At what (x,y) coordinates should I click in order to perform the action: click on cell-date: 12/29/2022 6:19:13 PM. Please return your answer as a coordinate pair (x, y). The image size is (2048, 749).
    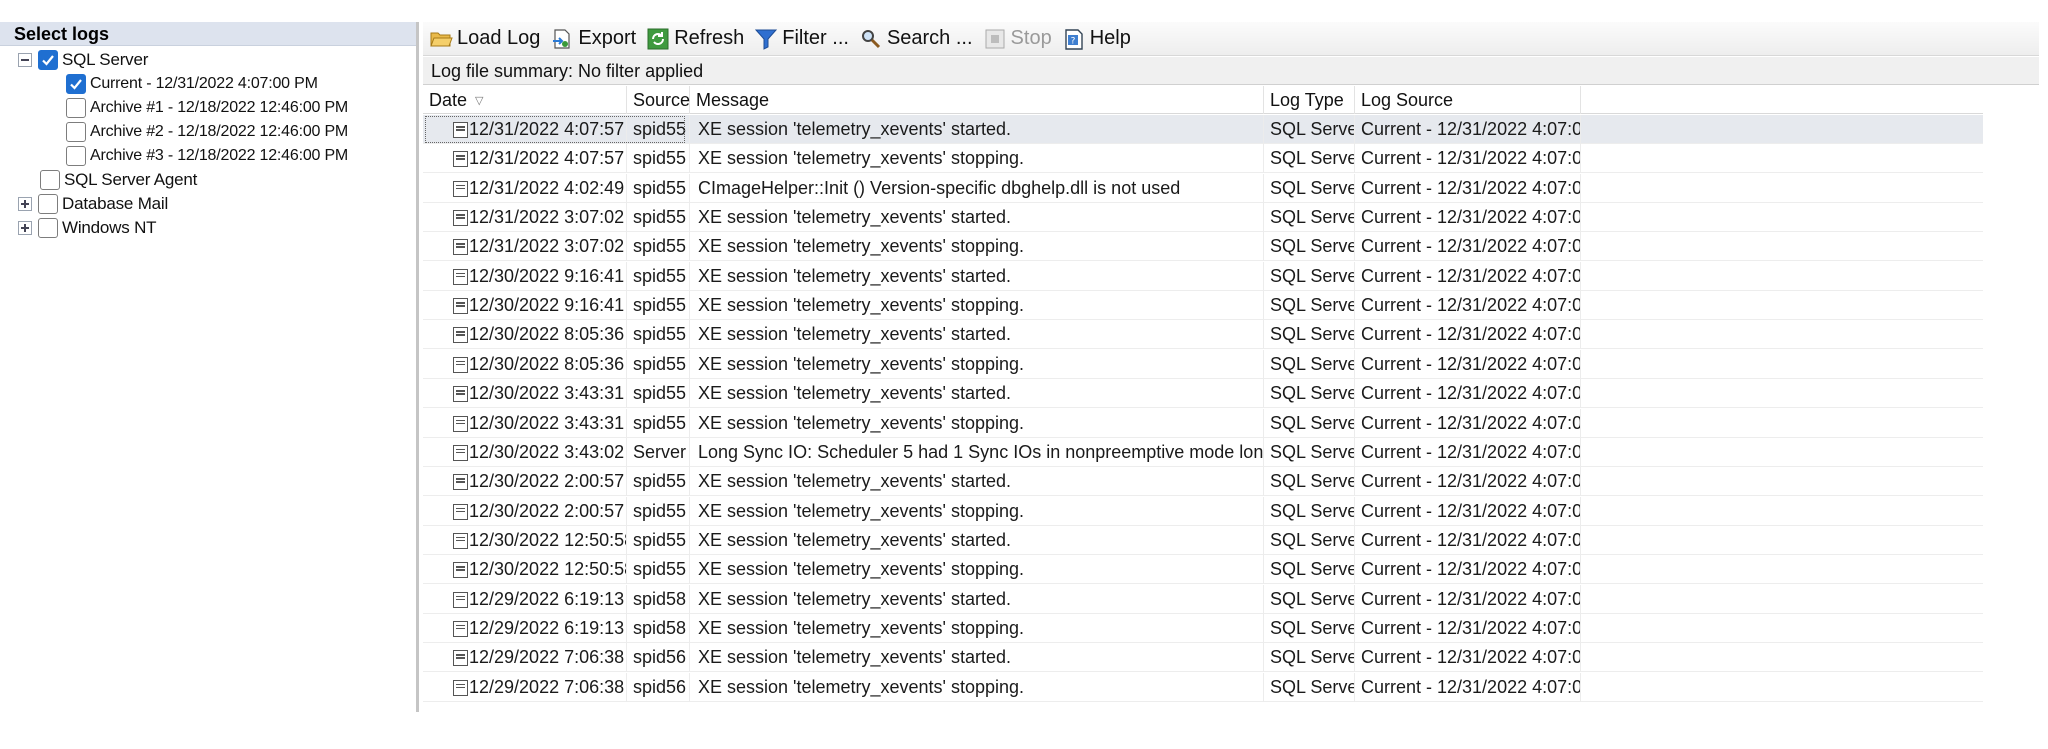
    Looking at the image, I should click on (525, 599).